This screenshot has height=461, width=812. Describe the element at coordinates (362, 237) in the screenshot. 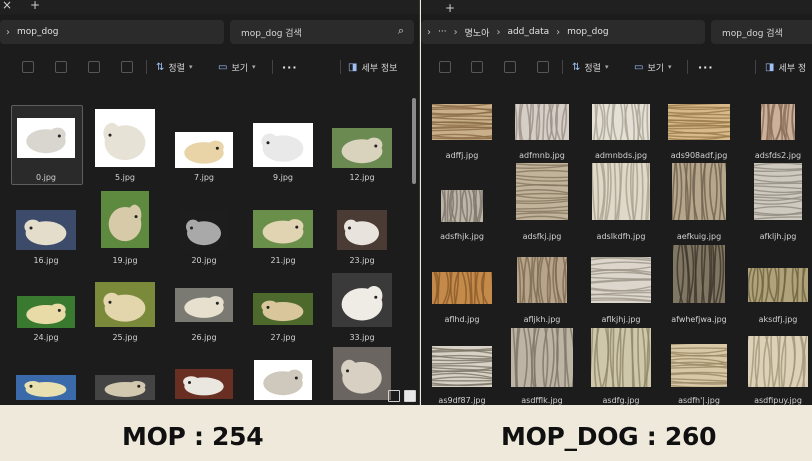

I see `file-item: 23.jpg` at that location.